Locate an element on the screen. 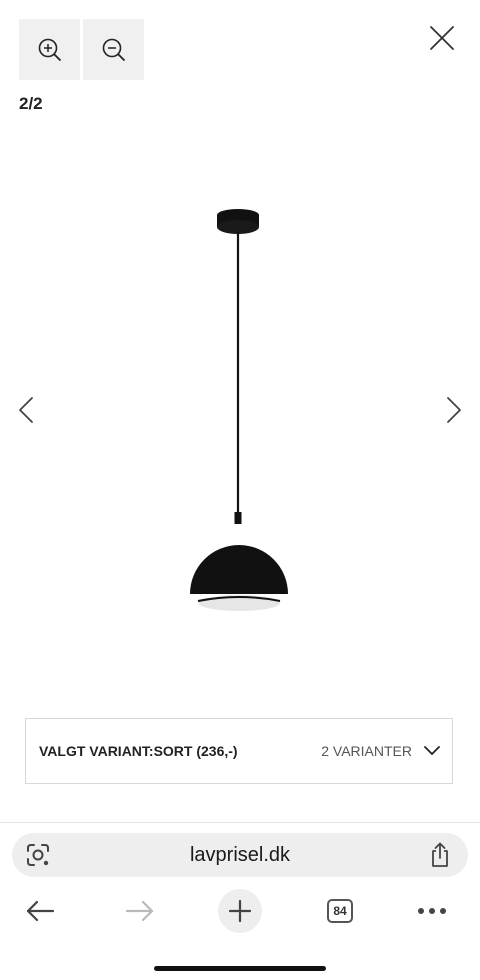  forward-button is located at coordinates (140, 911).